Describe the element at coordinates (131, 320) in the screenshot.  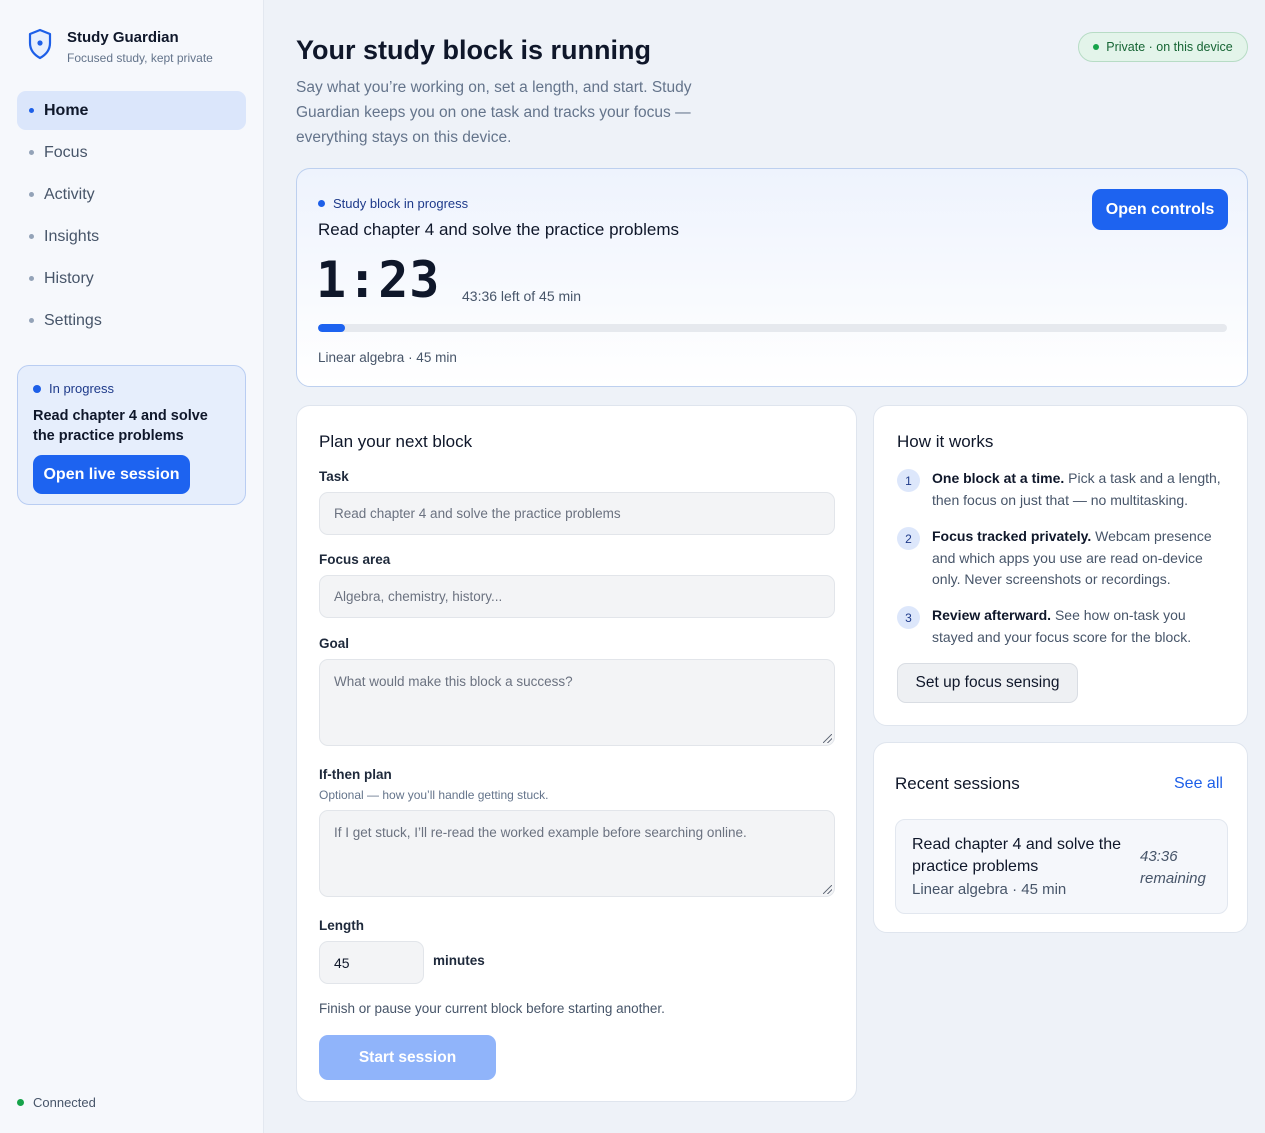
I see `sidebar-item-settings: Settings` at that location.